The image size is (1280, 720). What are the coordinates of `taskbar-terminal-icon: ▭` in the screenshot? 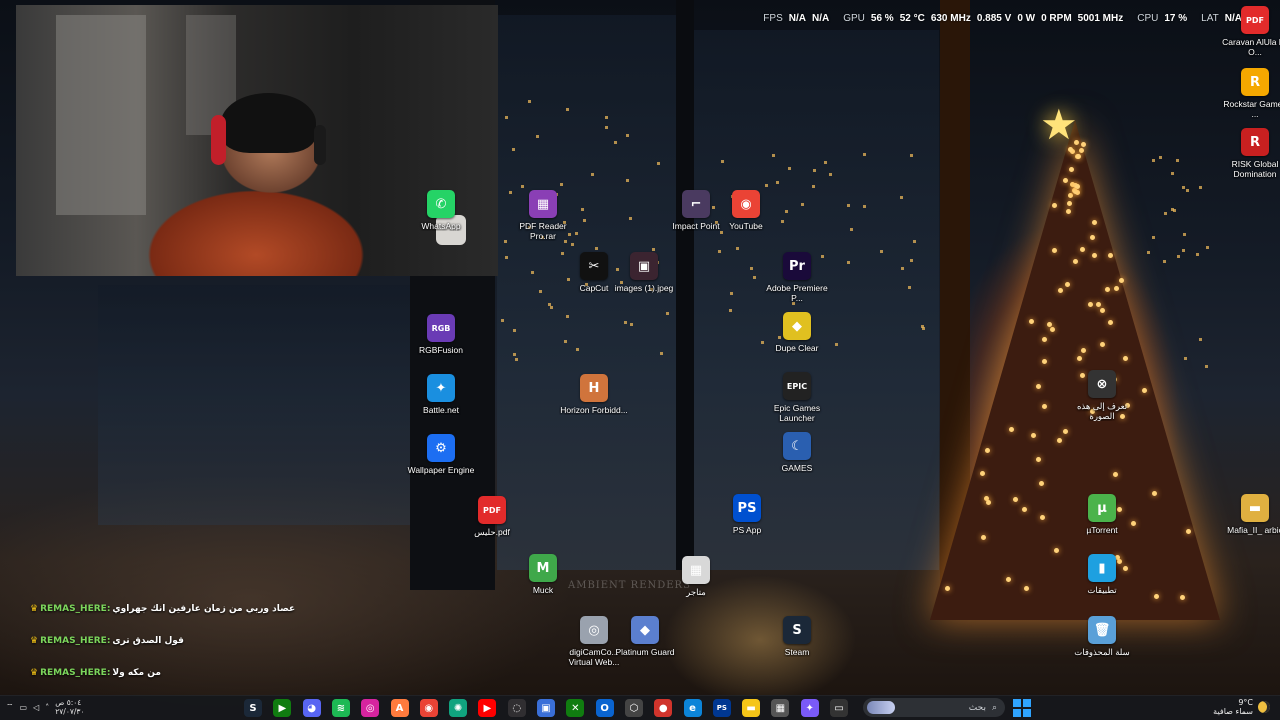 It's located at (839, 708).